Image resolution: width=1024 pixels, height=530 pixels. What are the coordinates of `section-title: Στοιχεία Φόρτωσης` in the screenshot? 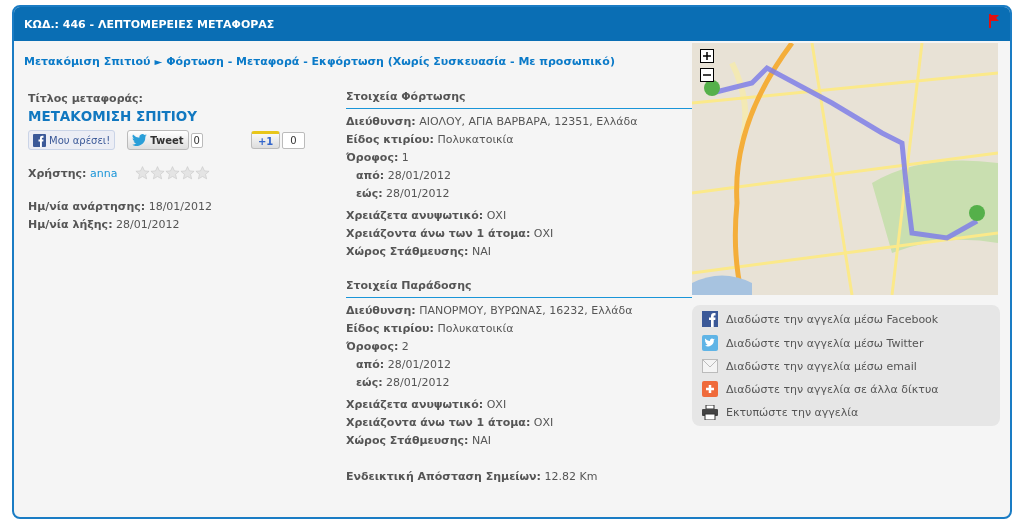 It's located at (519, 99).